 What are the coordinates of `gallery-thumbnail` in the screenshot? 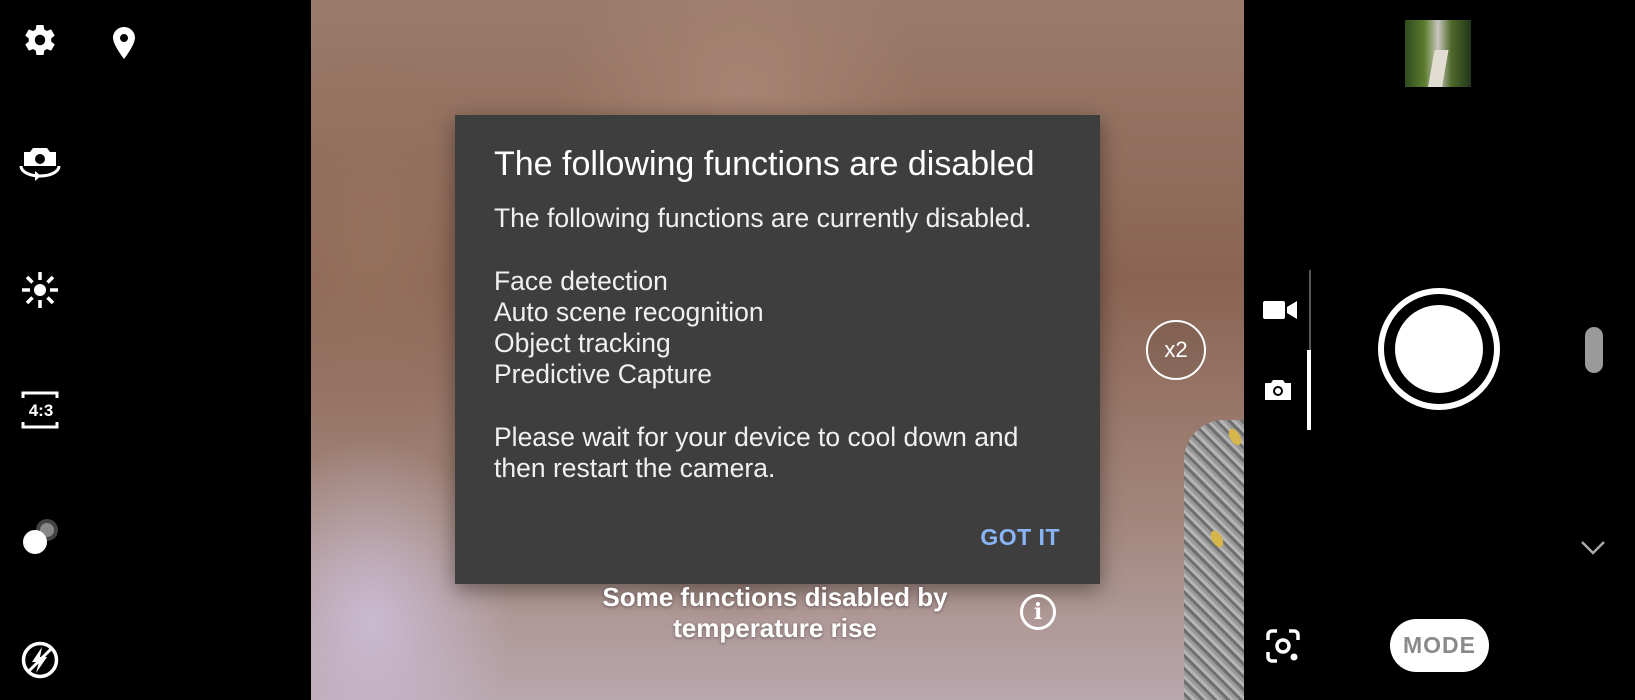 It's located at (1438, 53).